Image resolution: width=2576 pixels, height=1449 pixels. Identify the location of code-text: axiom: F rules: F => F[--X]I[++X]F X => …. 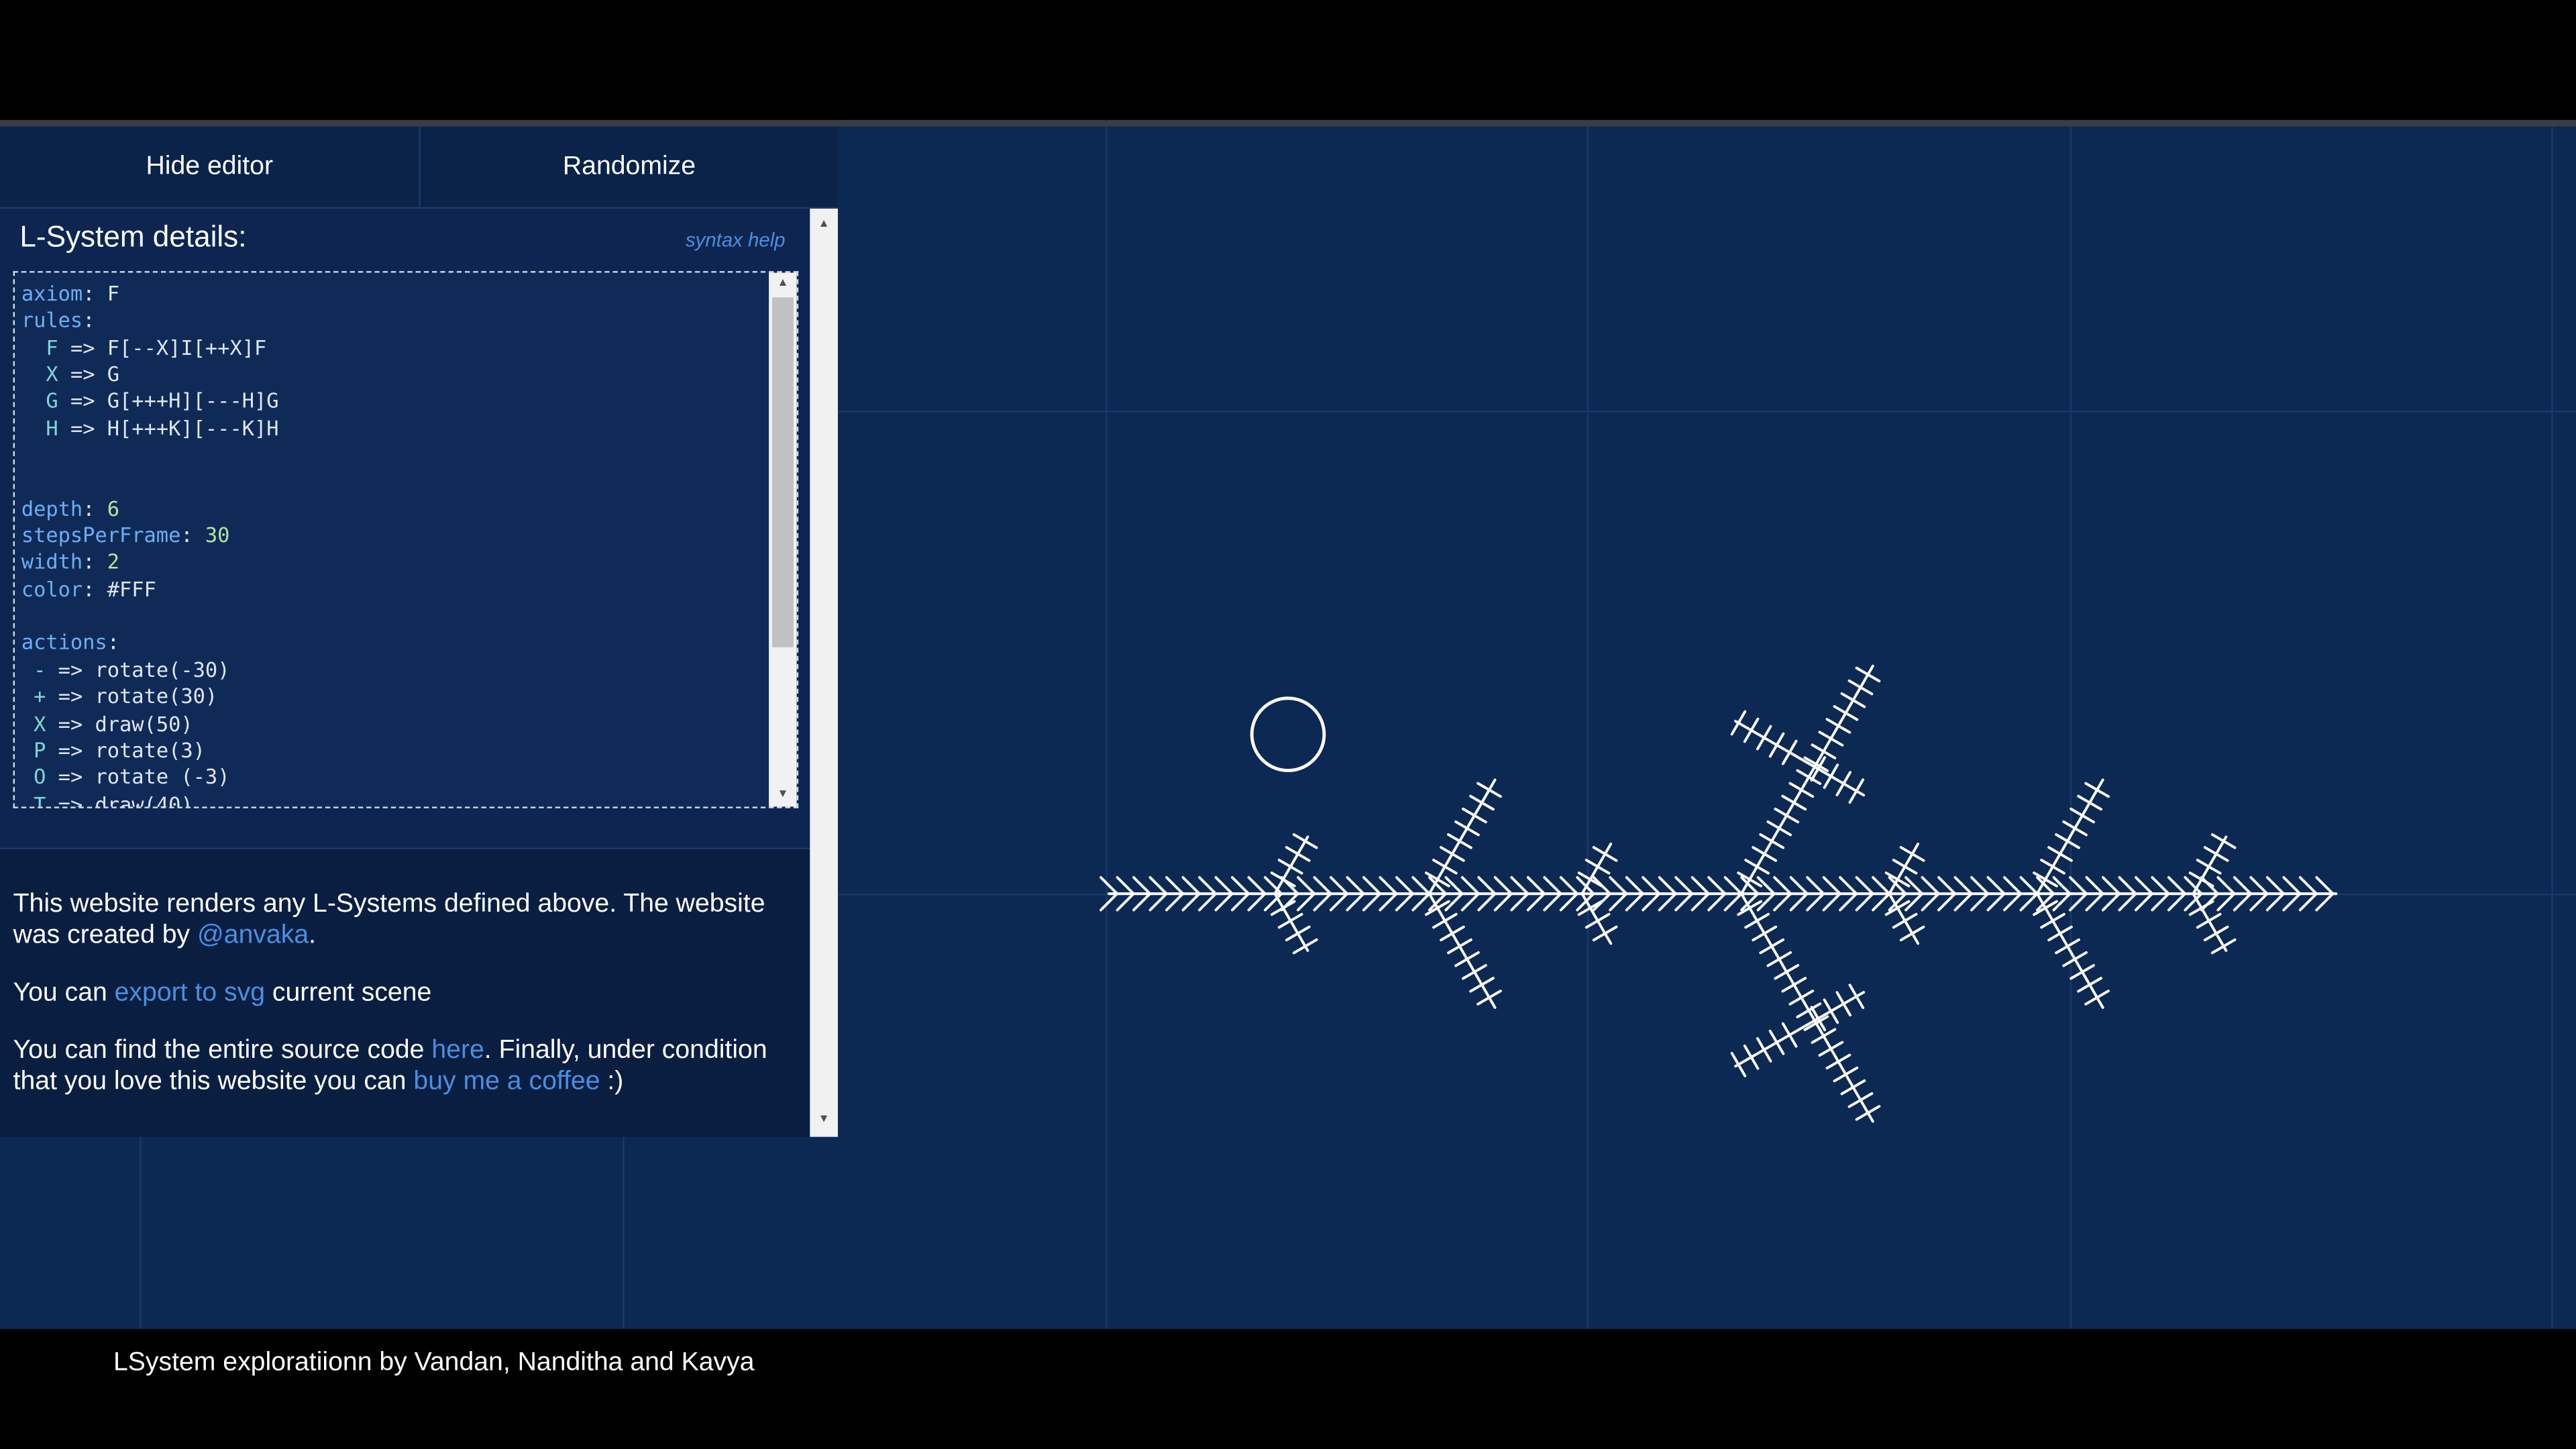
(389, 544).